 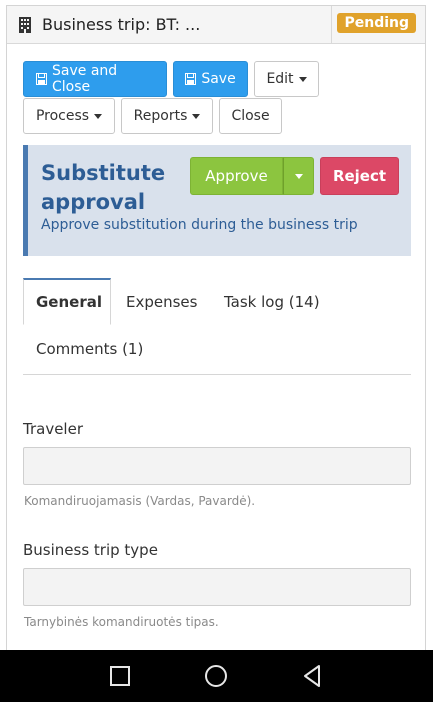 I want to click on business-trip-type-label: Business trip type, so click(x=90, y=550).